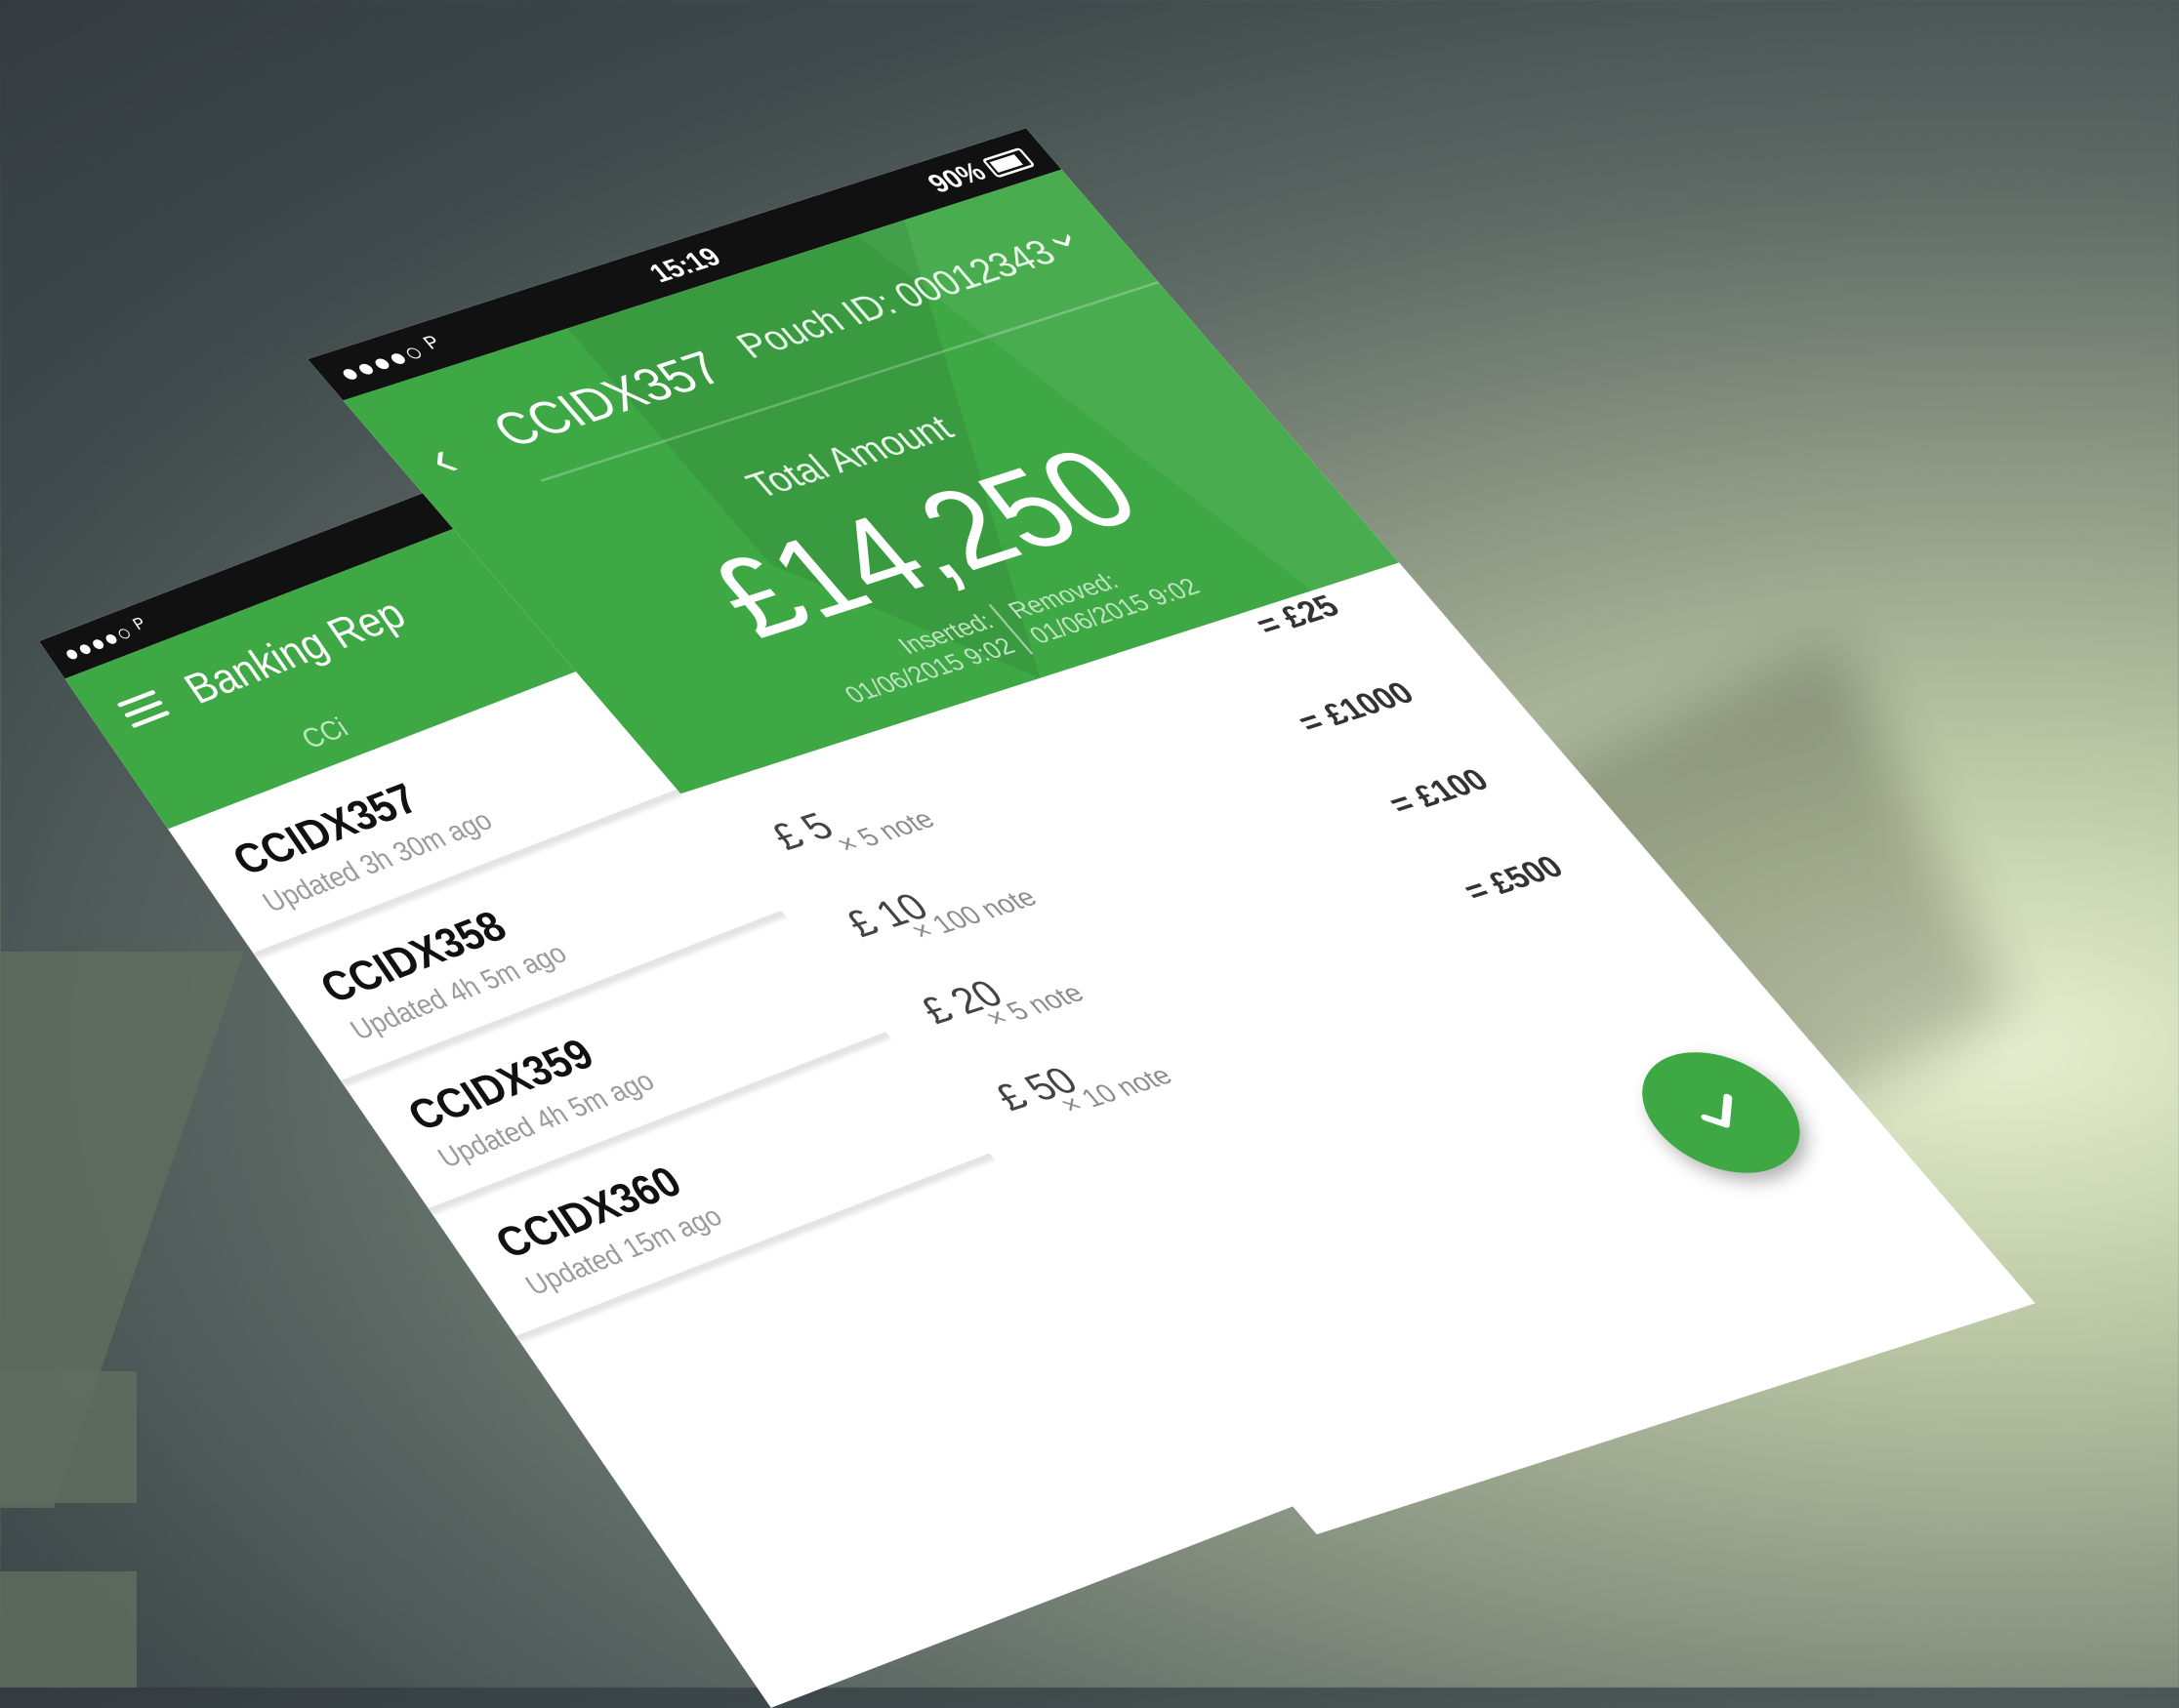 Image resolution: width=2179 pixels, height=1708 pixels. I want to click on note-quantity: × 10 note, so click(1115, 1090).